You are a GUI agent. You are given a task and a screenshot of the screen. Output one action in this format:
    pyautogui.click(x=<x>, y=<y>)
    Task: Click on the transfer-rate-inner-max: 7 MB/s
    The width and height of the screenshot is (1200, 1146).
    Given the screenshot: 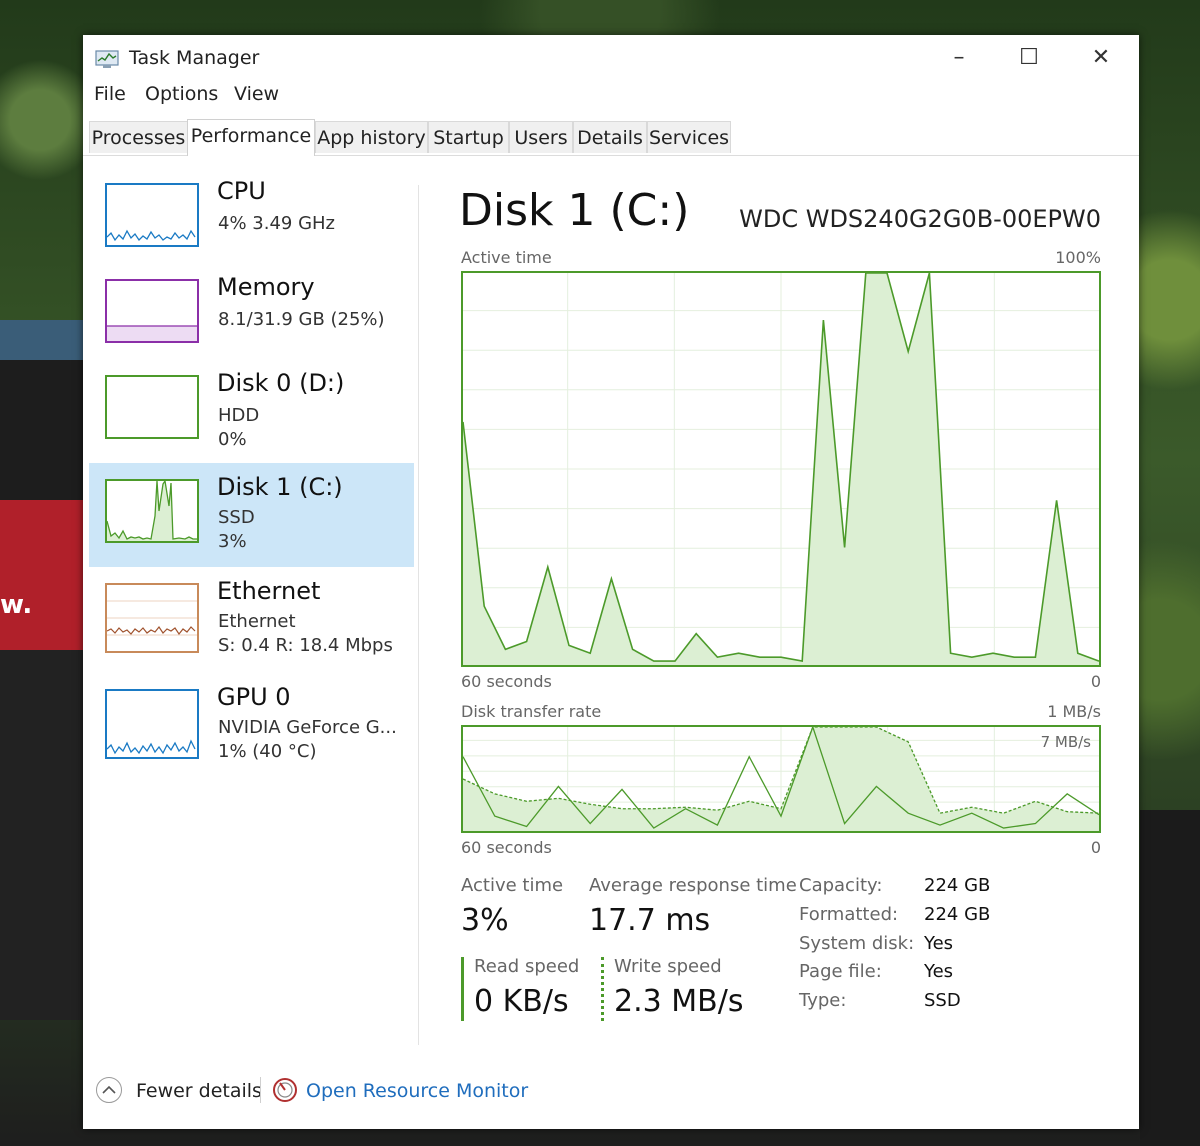 What is the action you would take?
    pyautogui.click(x=1066, y=742)
    